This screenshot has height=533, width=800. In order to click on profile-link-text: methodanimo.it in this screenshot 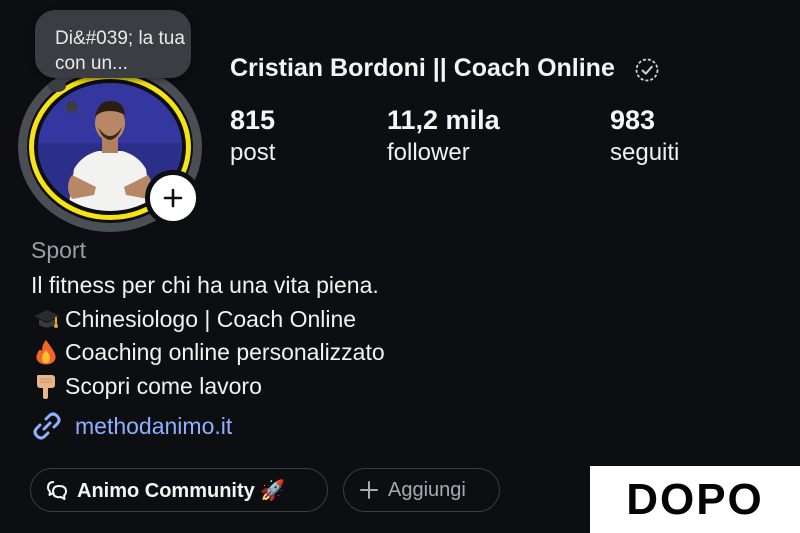, I will do `click(153, 426)`.